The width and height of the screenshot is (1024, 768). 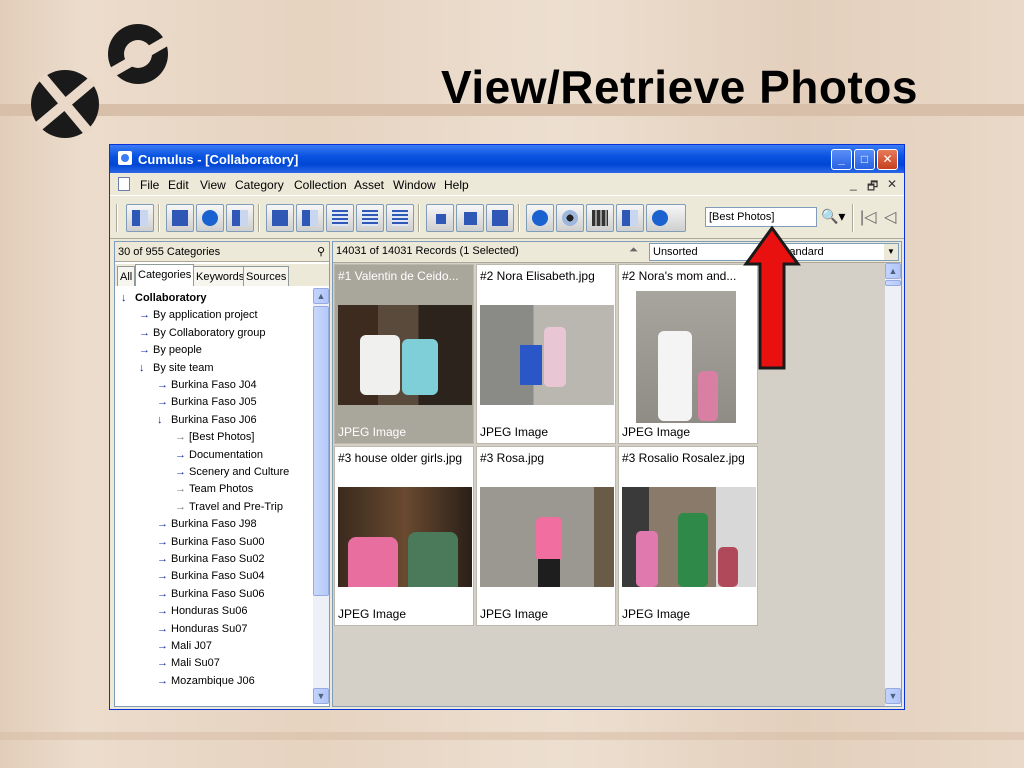 I want to click on pointer-icon, so click(x=630, y=218).